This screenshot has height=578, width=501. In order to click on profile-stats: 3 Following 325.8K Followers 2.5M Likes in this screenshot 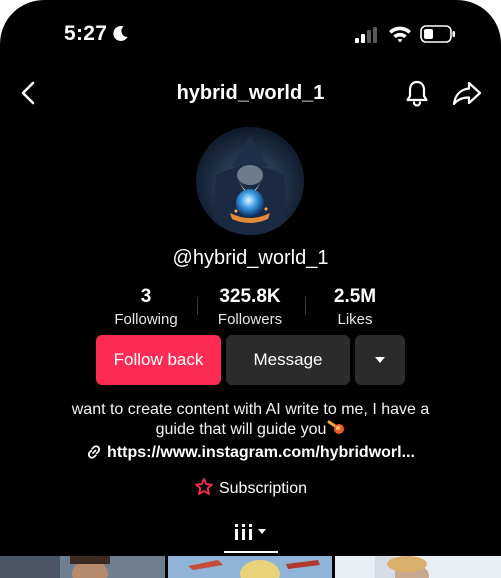, I will do `click(250, 309)`.